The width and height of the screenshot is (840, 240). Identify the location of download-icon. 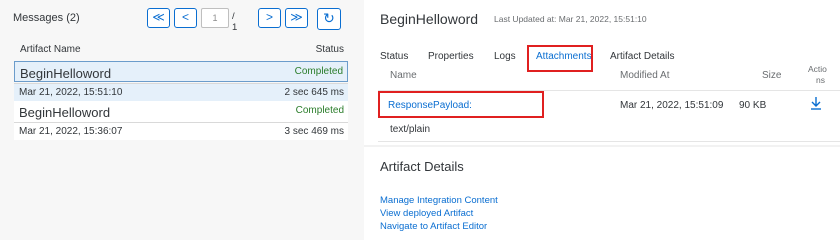
(816, 104).